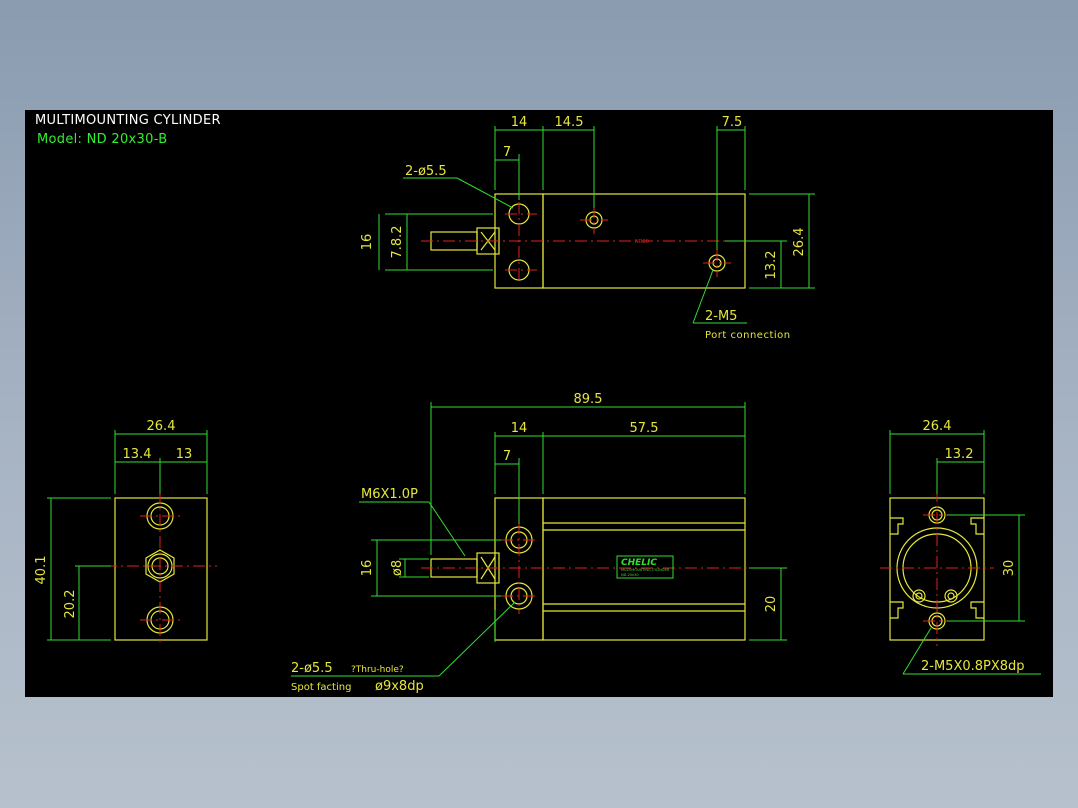 This screenshot has width=1078, height=808. Describe the element at coordinates (973, 666) in the screenshot. I see `end-threads-callout: 2-M5X0.8PX8dp` at that location.